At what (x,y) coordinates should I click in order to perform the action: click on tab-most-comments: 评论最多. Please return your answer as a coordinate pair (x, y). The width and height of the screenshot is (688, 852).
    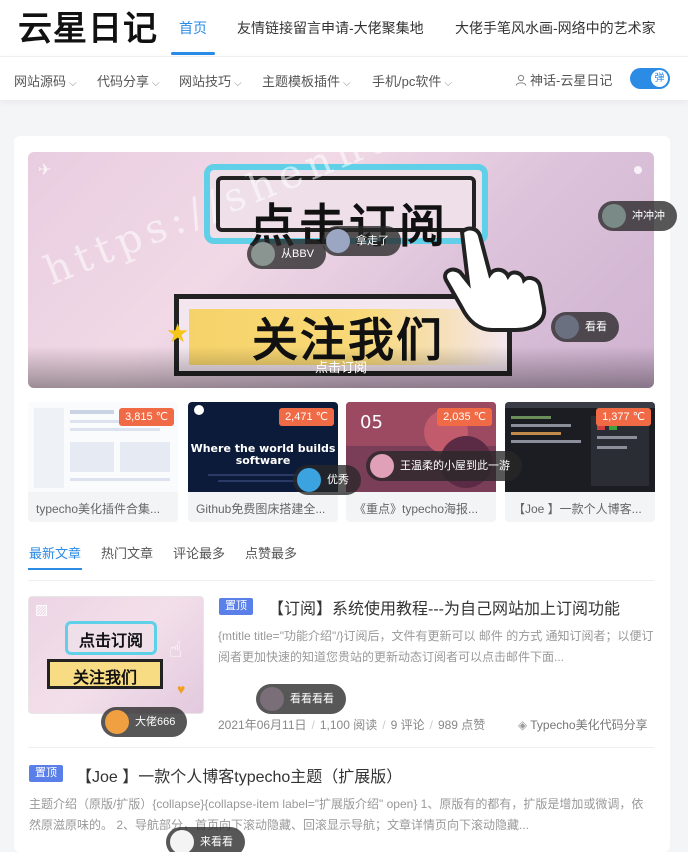
    Looking at the image, I should click on (199, 552).